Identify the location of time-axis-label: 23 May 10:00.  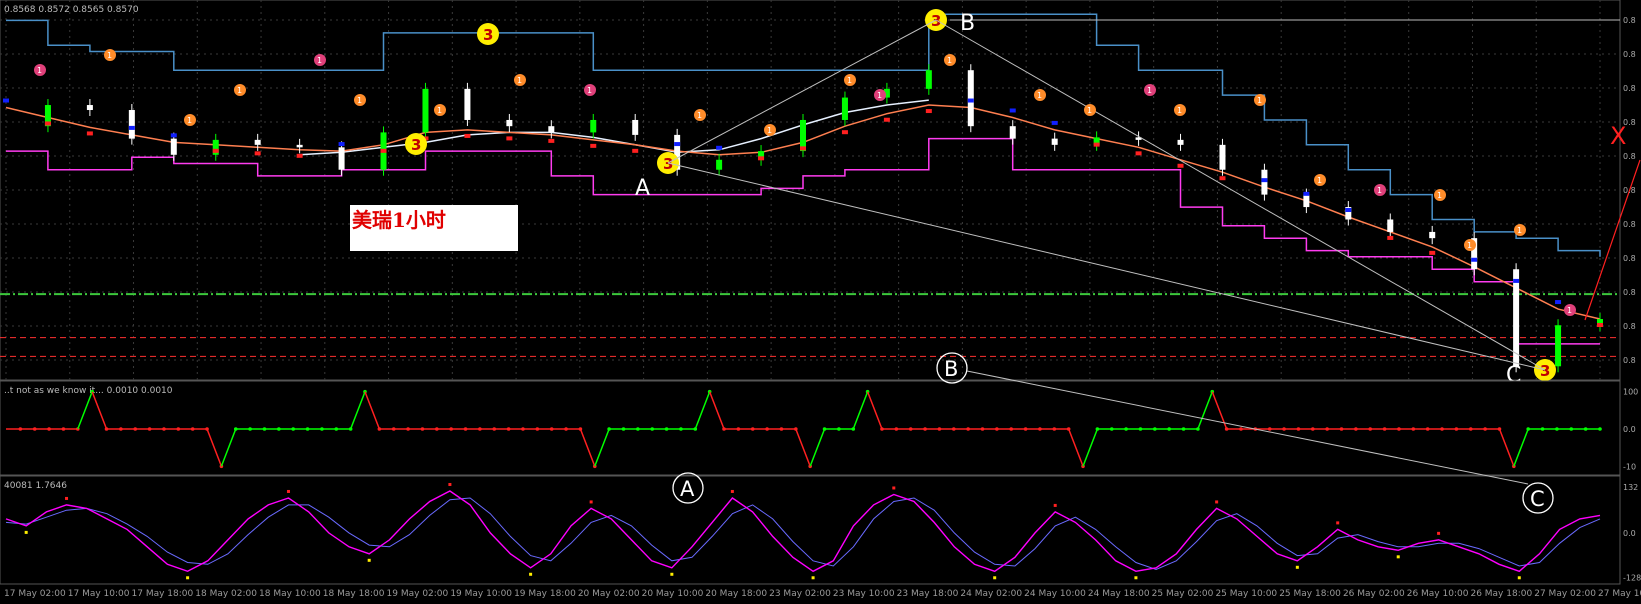
(864, 594).